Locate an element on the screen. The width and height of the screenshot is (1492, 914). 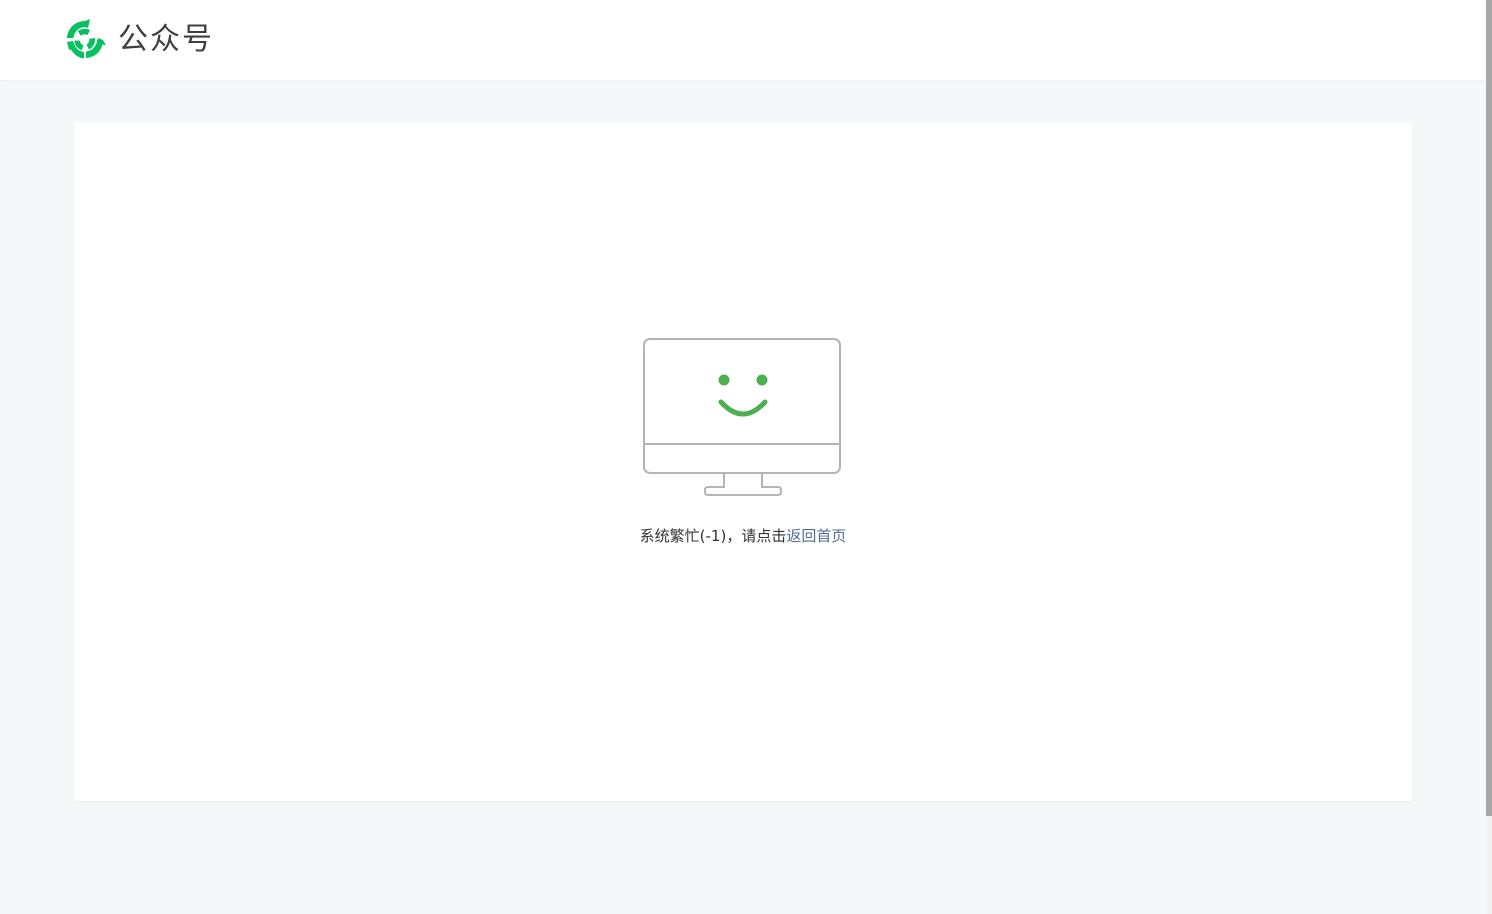
page-scrollbar is located at coordinates (1489, 457).